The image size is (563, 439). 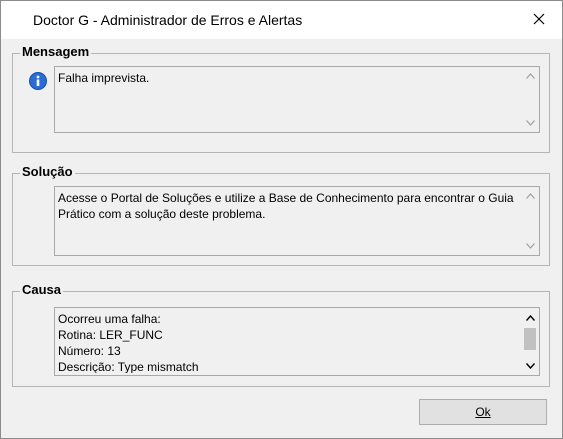 What do you see at coordinates (128, 366) in the screenshot?
I see `causa-line: Descrição: Type mismatch` at bounding box center [128, 366].